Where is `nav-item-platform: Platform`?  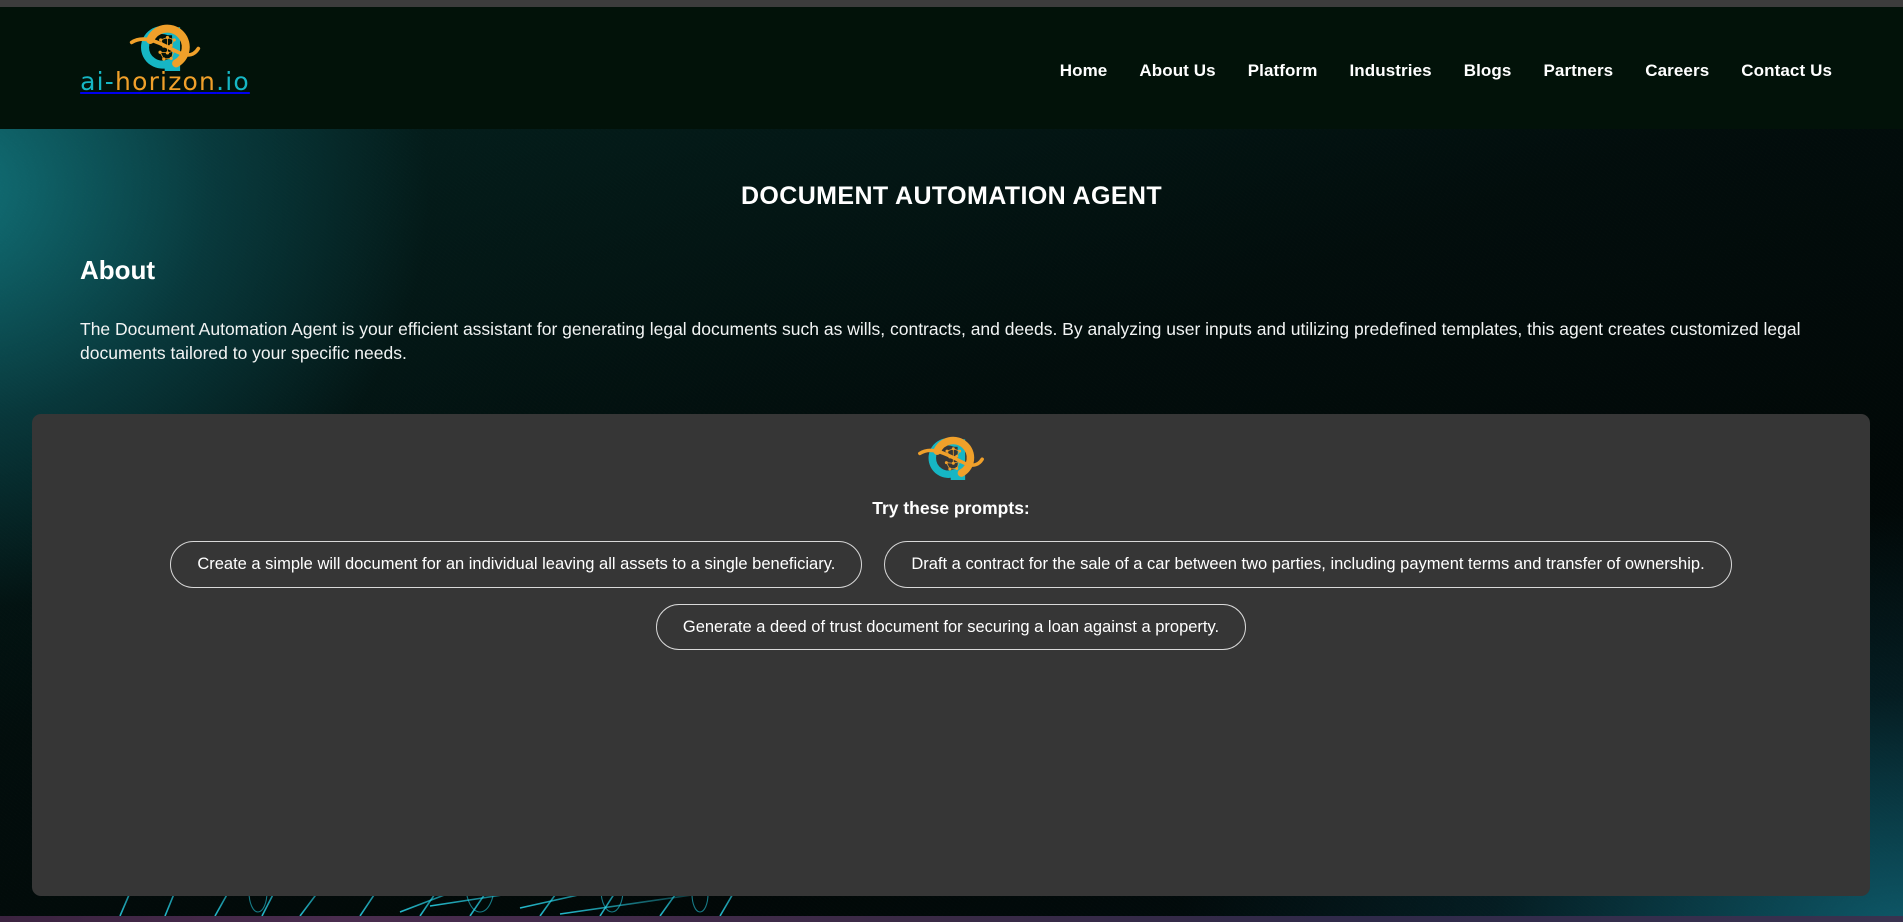
nav-item-platform: Platform is located at coordinates (1283, 71).